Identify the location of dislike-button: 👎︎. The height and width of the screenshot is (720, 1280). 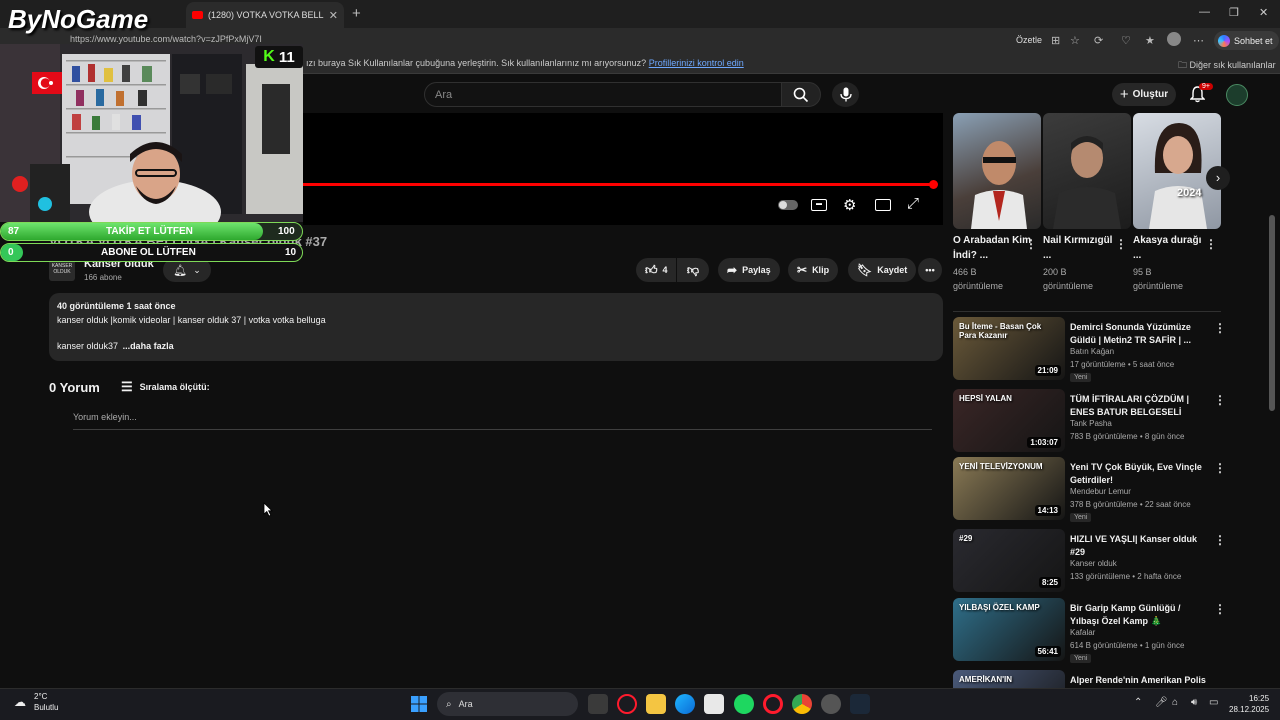
(693, 270).